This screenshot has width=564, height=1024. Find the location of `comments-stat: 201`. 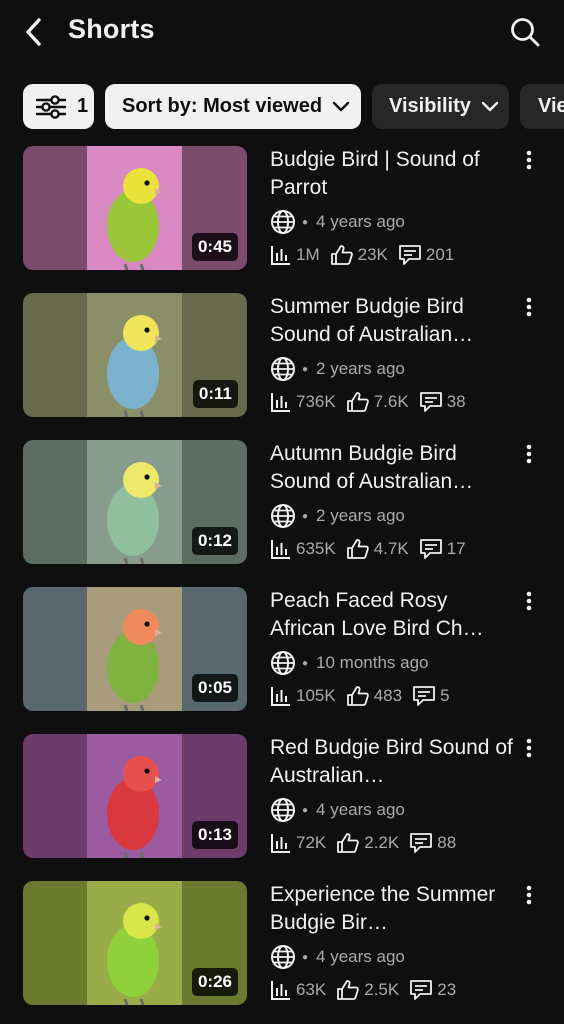

comments-stat: 201 is located at coordinates (426, 255).